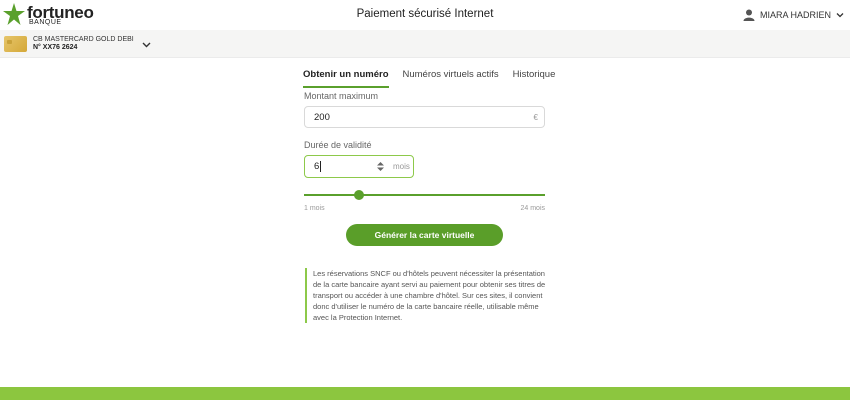  Describe the element at coordinates (83, 39) in the screenshot. I see `card-name: CB MASTERCARD GOLD DEBI` at that location.